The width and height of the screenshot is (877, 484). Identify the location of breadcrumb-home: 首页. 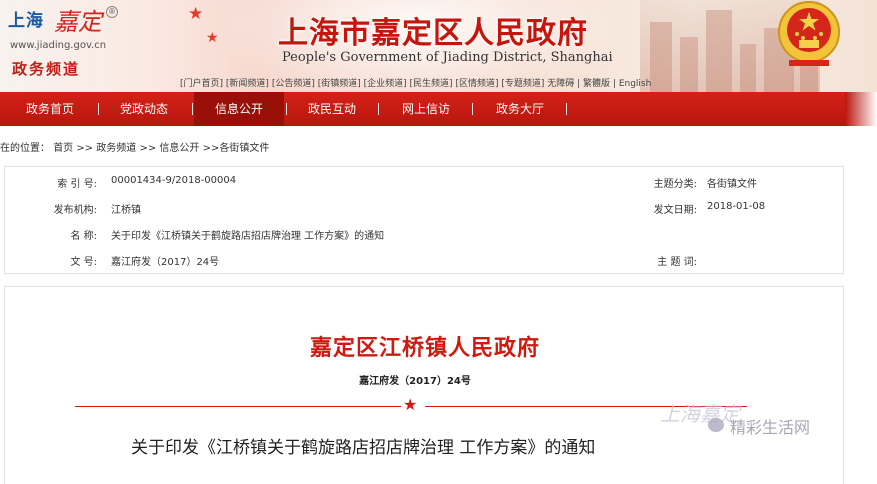
(63, 148).